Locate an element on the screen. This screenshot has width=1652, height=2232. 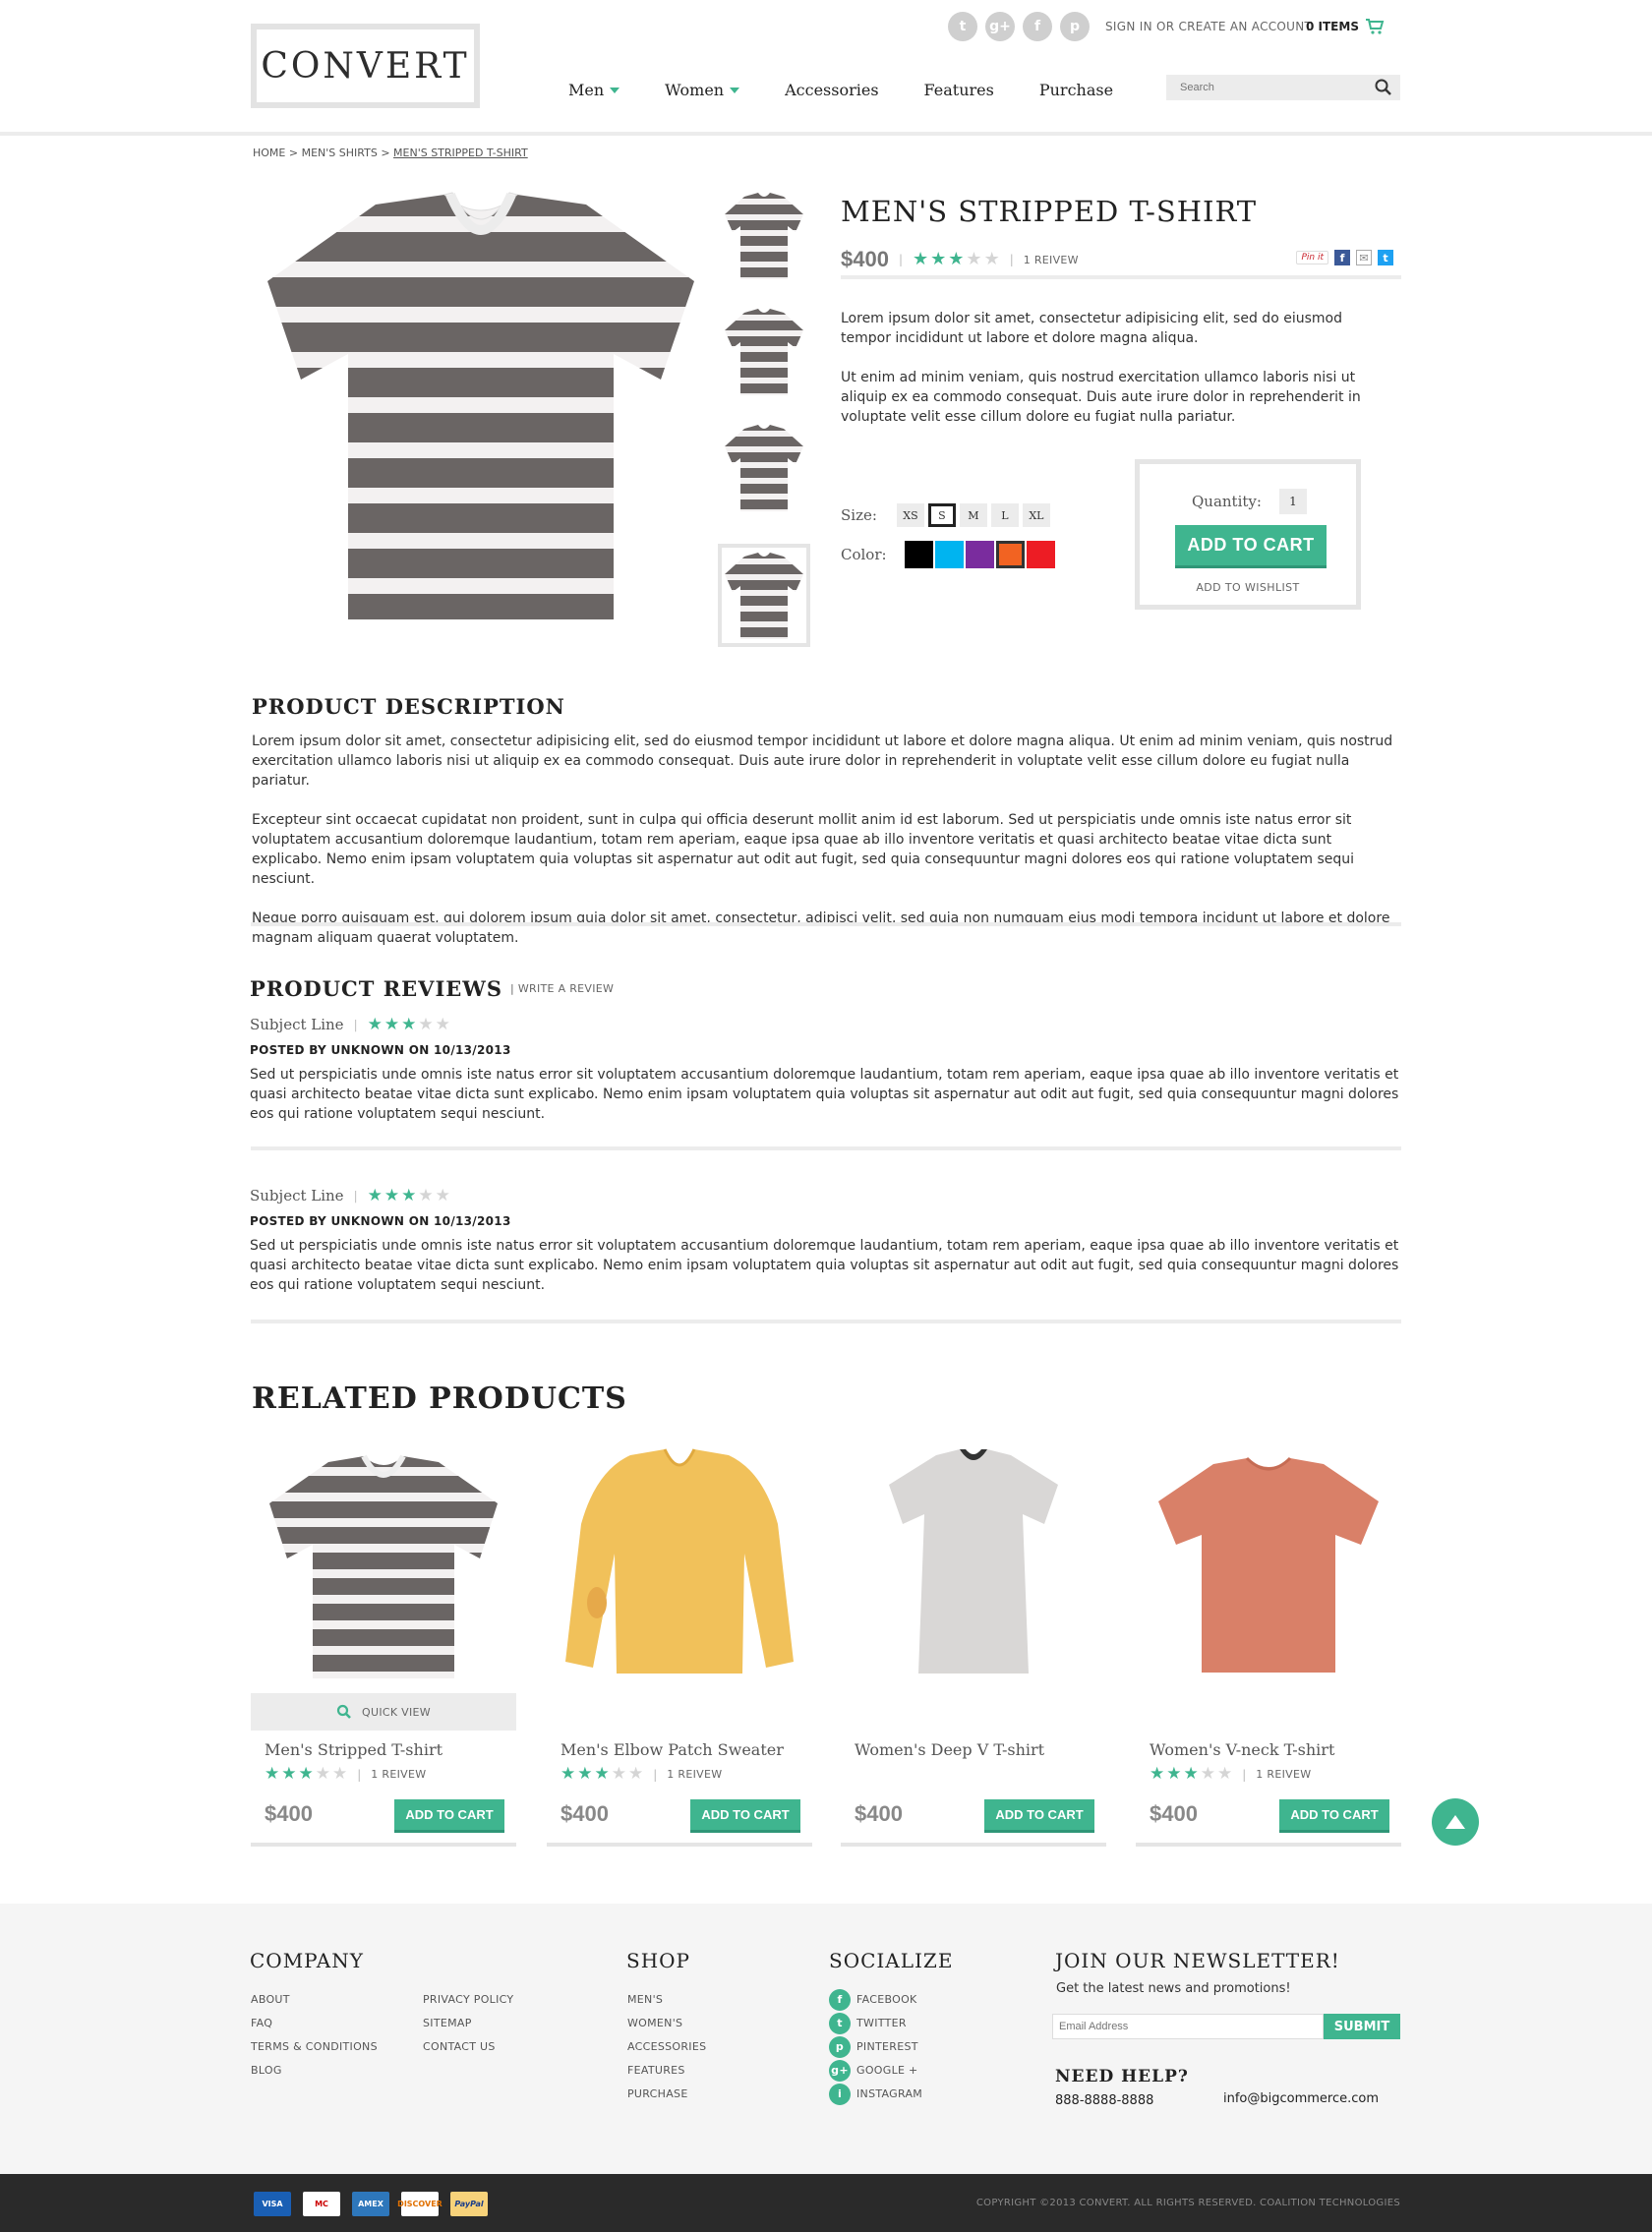
related-product-card: Women's Deep V T-shirt $400 ADD TO CART is located at coordinates (973, 1647).